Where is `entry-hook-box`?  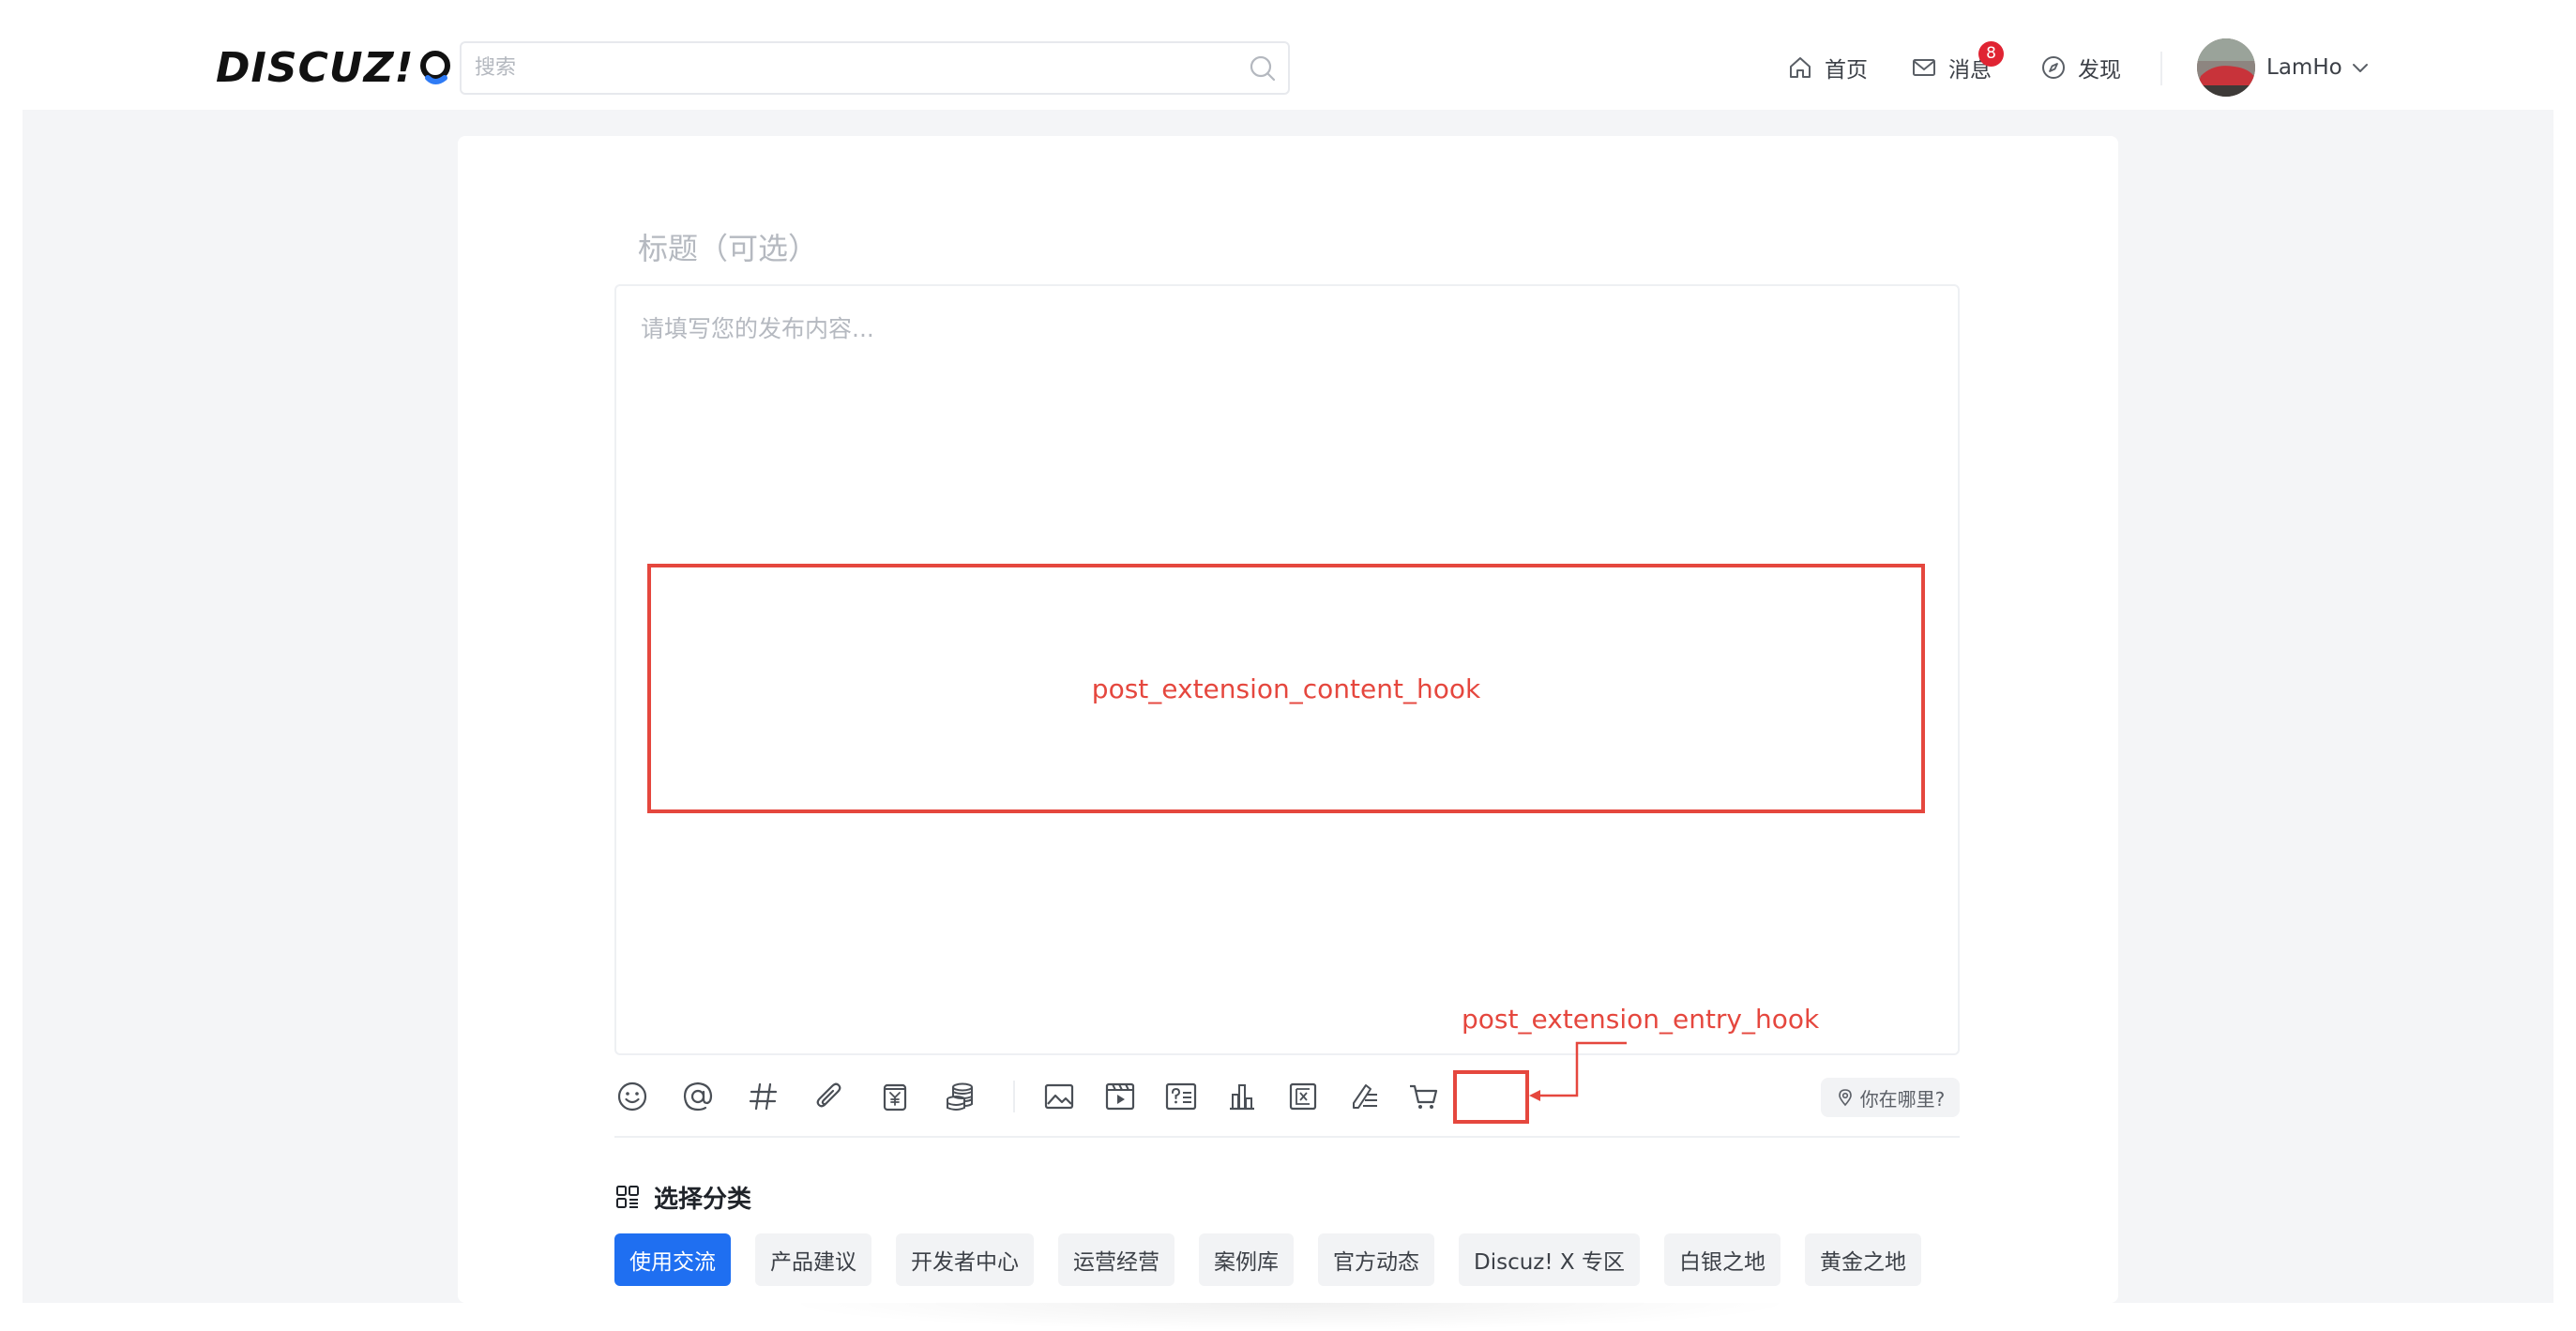 entry-hook-box is located at coordinates (1491, 1097).